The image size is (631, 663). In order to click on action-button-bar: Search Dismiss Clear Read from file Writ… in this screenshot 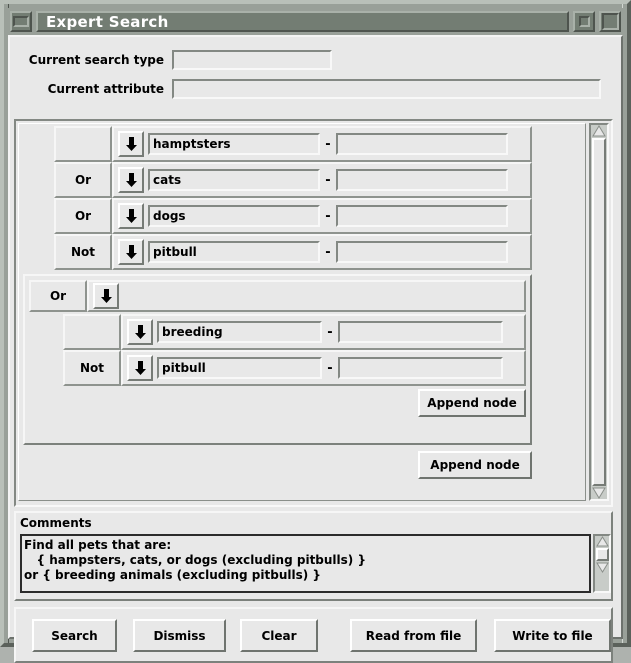, I will do `click(313, 635)`.